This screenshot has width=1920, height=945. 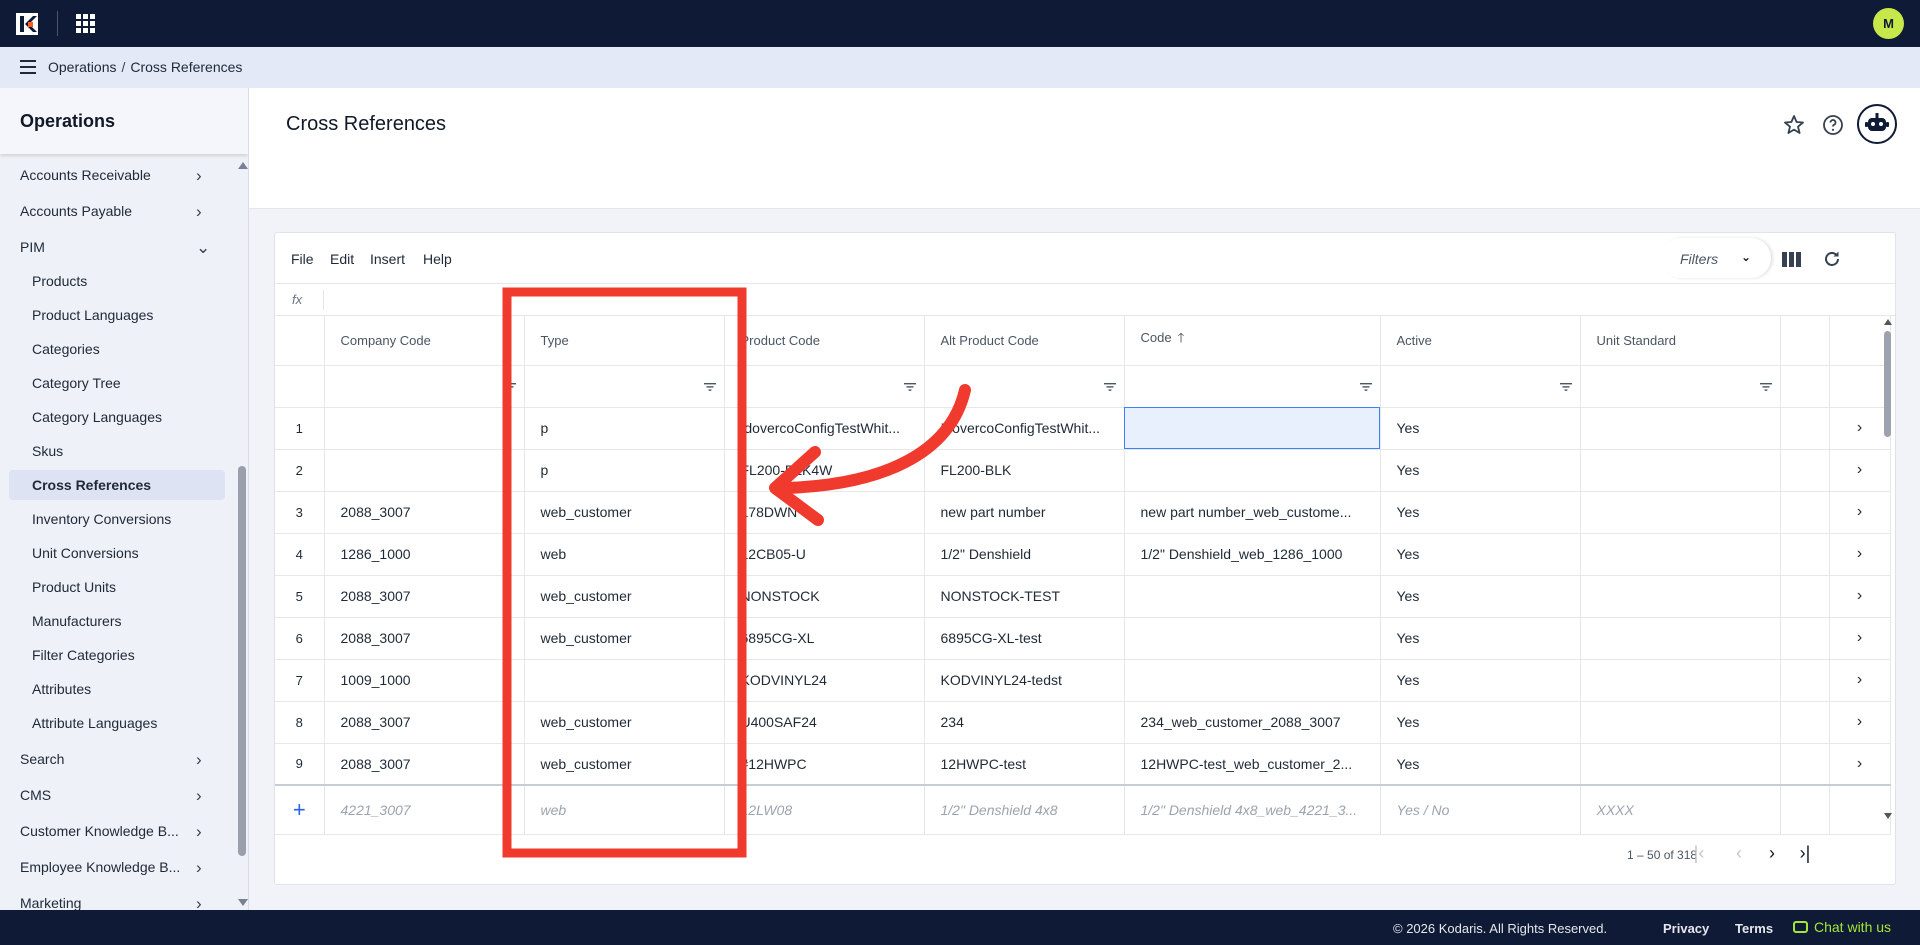 I want to click on star-icon, so click(x=1794, y=125).